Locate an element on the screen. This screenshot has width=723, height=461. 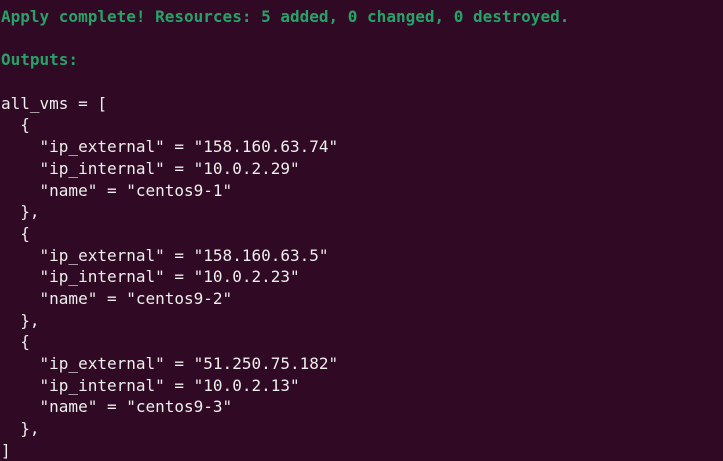
vm-name: "name" = "centos9-2" is located at coordinates (117, 298).